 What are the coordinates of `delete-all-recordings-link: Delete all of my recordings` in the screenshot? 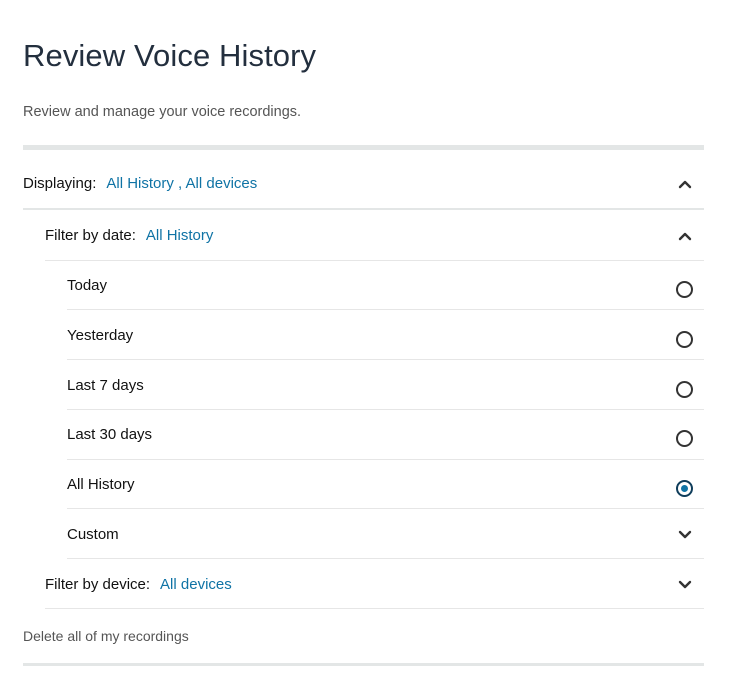 It's located at (106, 636).